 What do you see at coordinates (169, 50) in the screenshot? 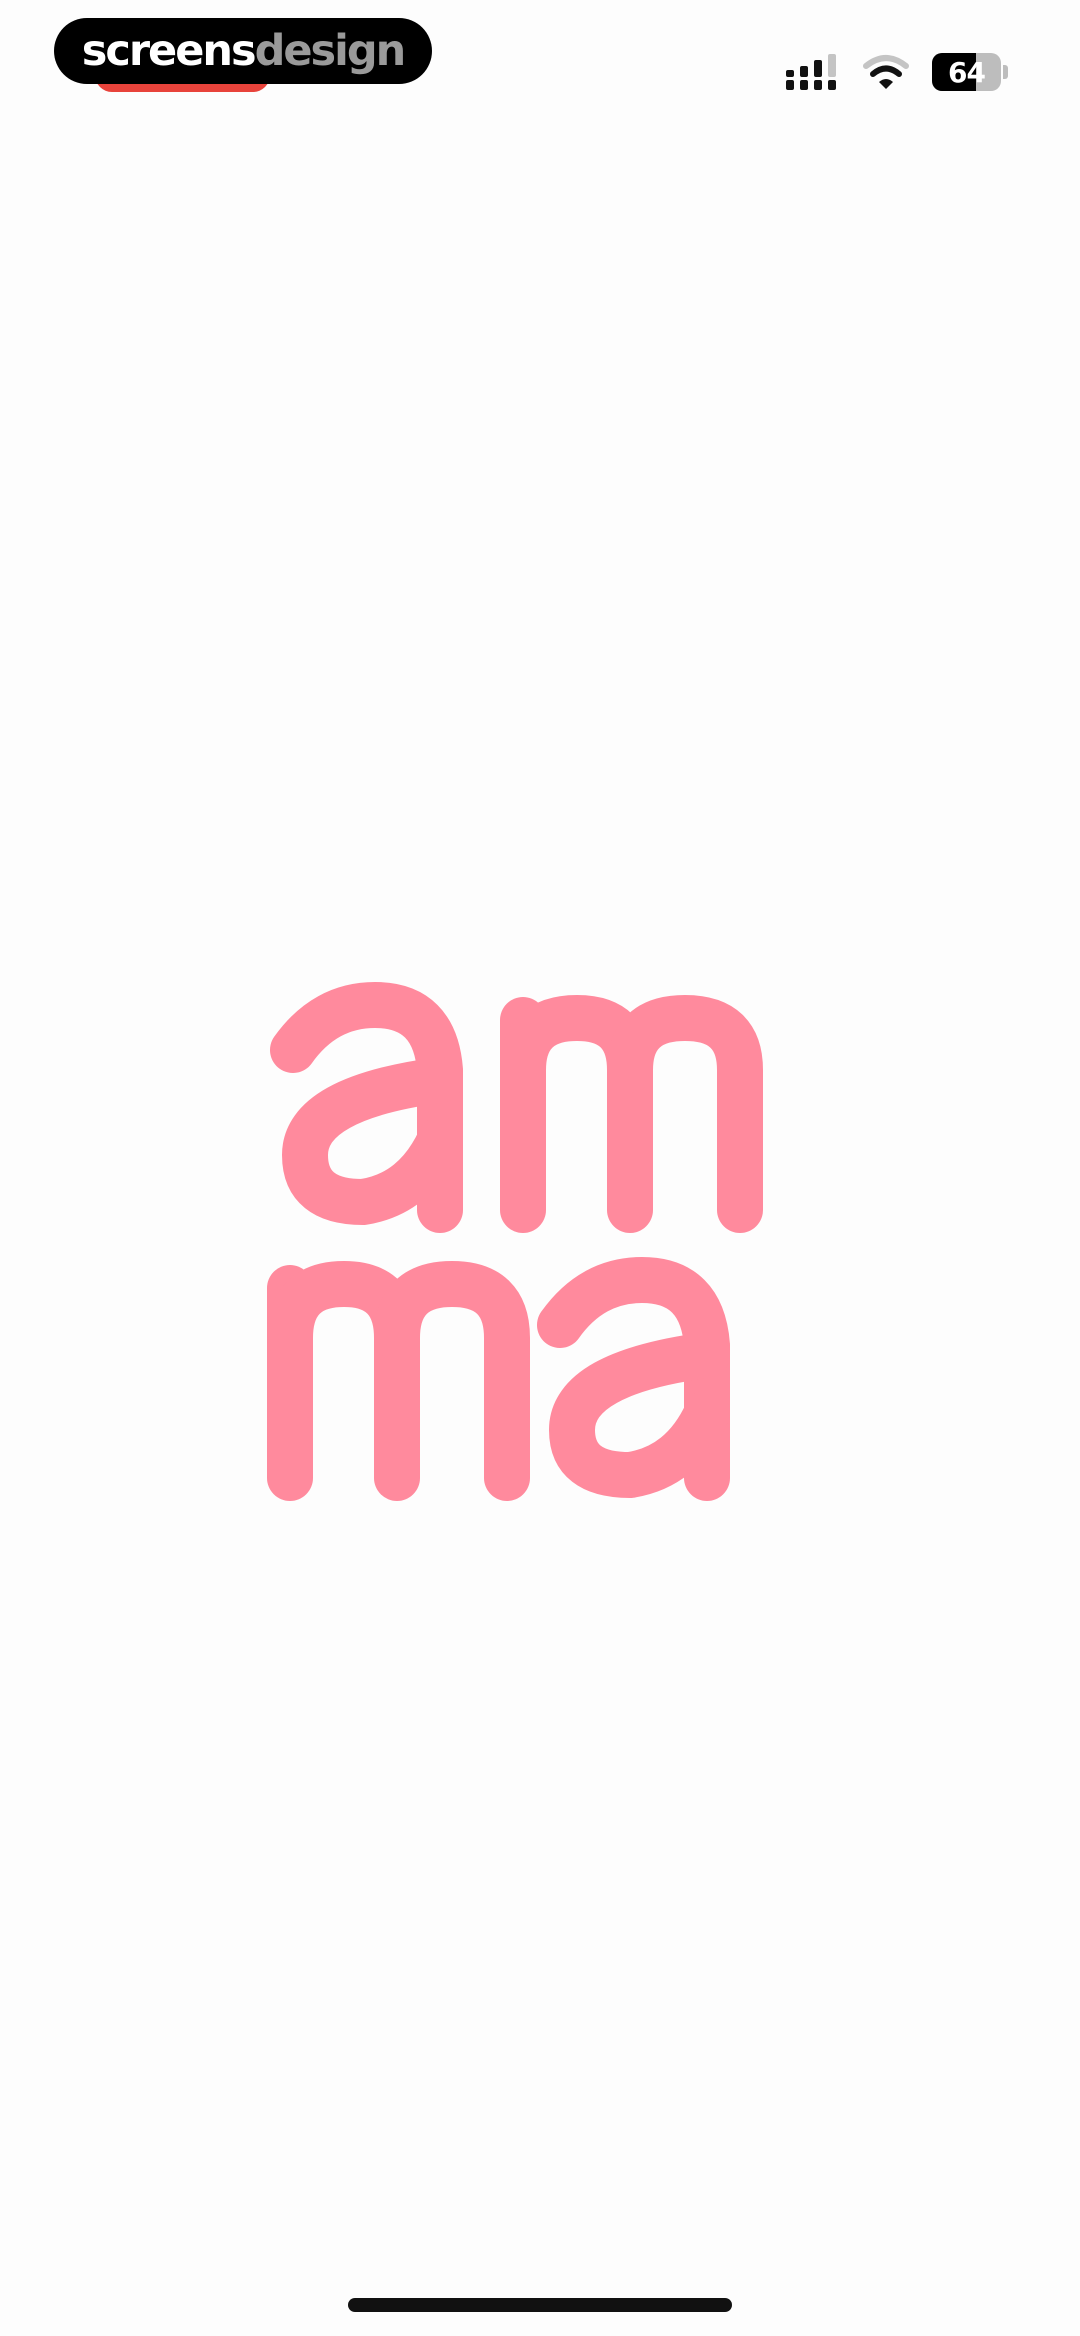
I see `watermark-text-screens: screens` at bounding box center [169, 50].